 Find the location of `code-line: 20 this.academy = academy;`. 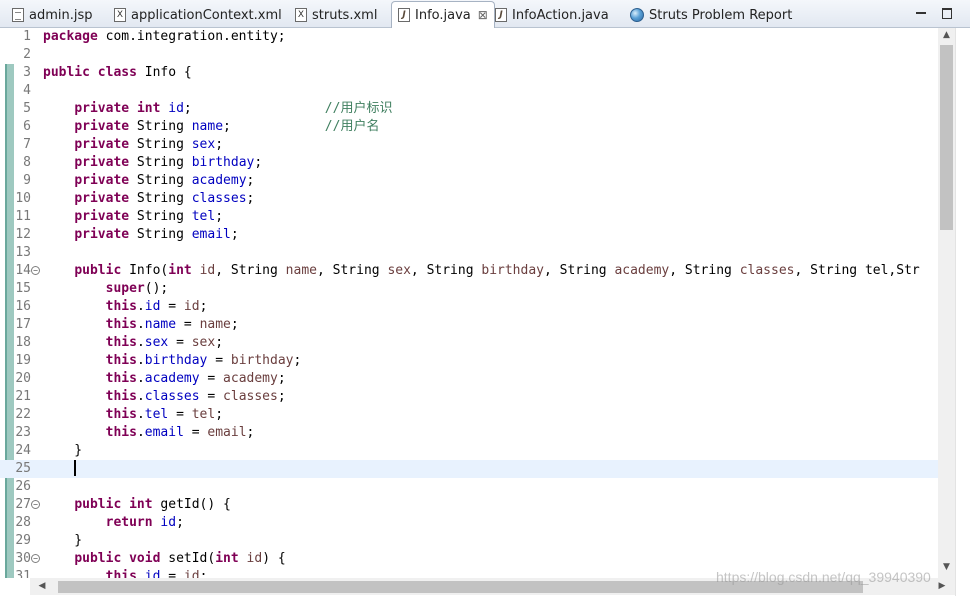

code-line: 20 this.academy = academy; is located at coordinates (469, 379).